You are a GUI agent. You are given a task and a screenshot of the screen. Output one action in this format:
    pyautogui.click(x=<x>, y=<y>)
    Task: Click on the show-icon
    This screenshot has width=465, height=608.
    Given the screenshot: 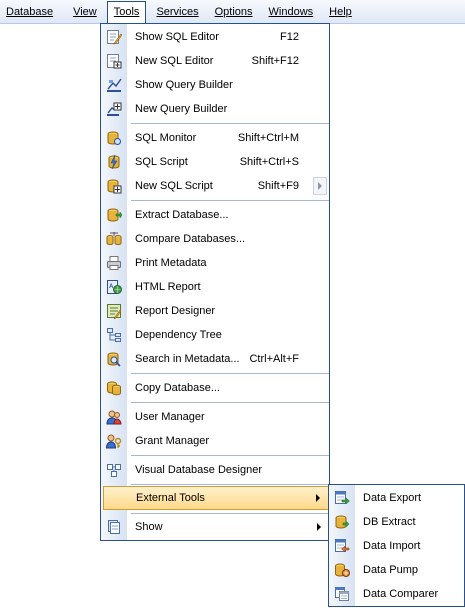 What is the action you would take?
    pyautogui.click(x=114, y=527)
    